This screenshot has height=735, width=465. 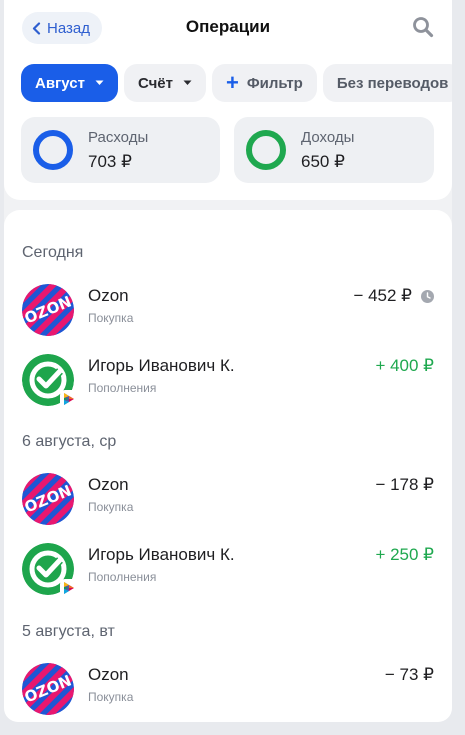 What do you see at coordinates (228, 499) in the screenshot?
I see `operation-row: OZON Ozon Покупка − 178 ₽` at bounding box center [228, 499].